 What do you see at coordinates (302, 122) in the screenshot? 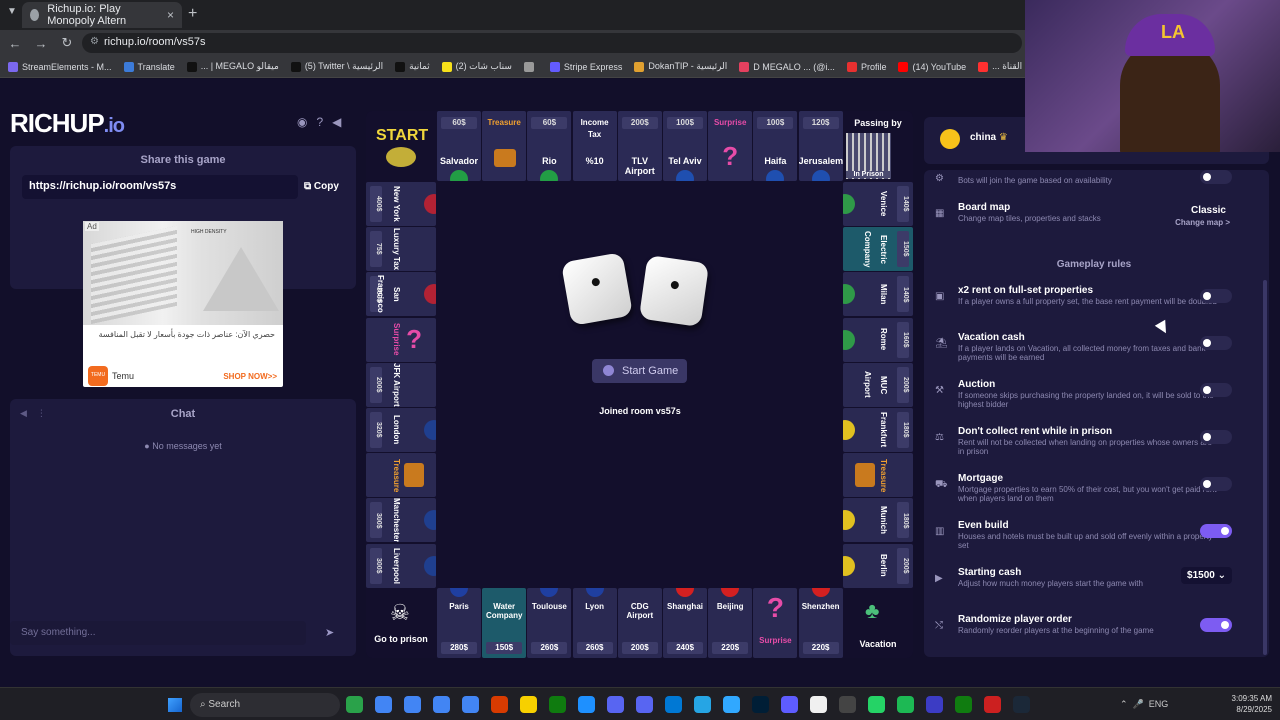
I see `discord-icon: ◉` at bounding box center [302, 122].